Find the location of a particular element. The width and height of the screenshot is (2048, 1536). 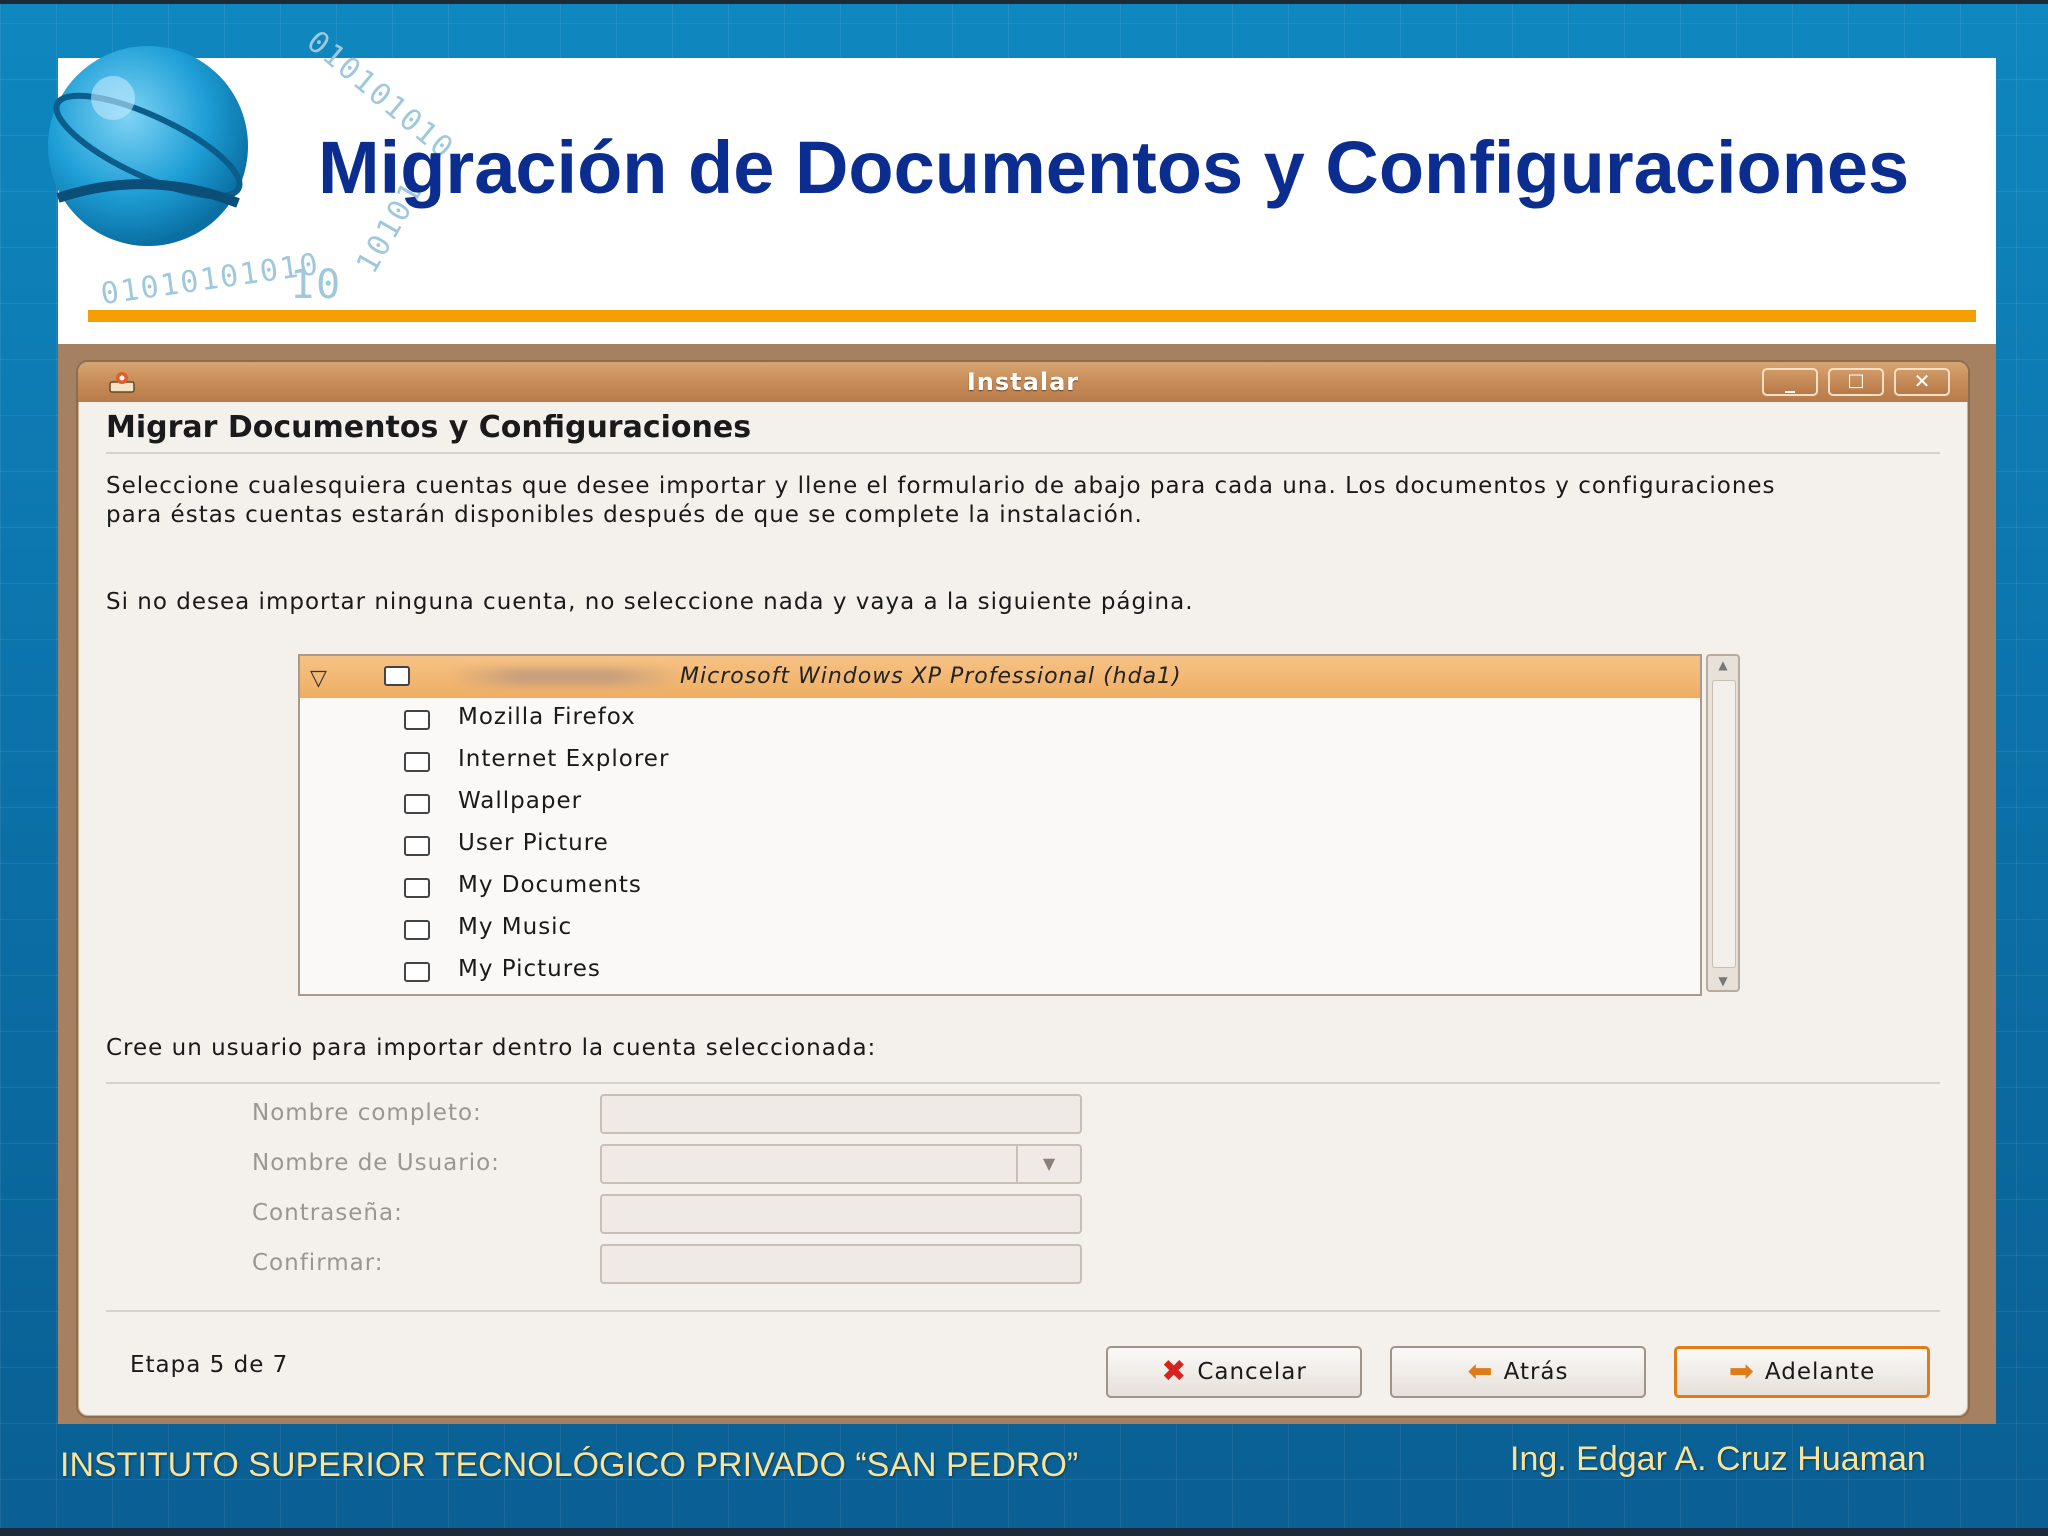

minimize-button: _ is located at coordinates (1790, 382).